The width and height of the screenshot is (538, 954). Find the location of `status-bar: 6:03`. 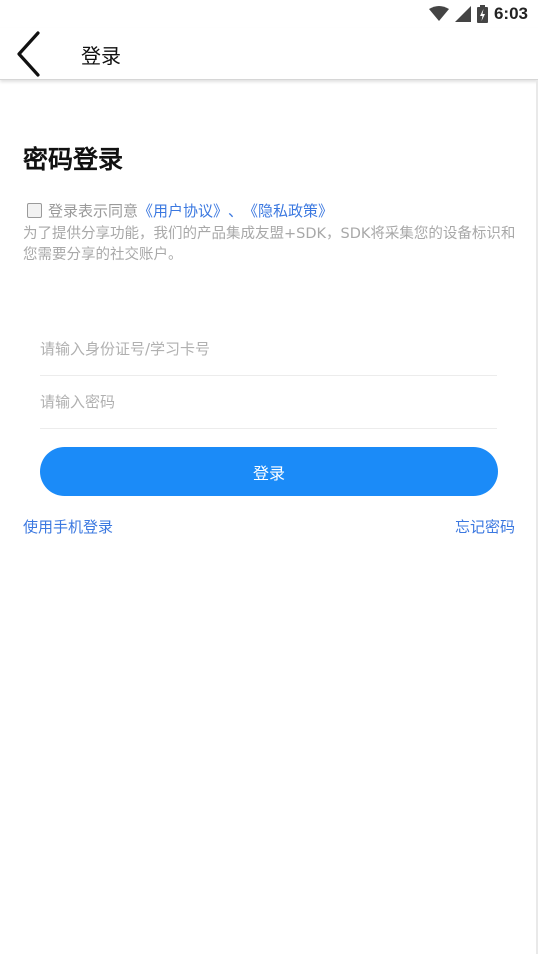

status-bar: 6:03 is located at coordinates (269, 14).